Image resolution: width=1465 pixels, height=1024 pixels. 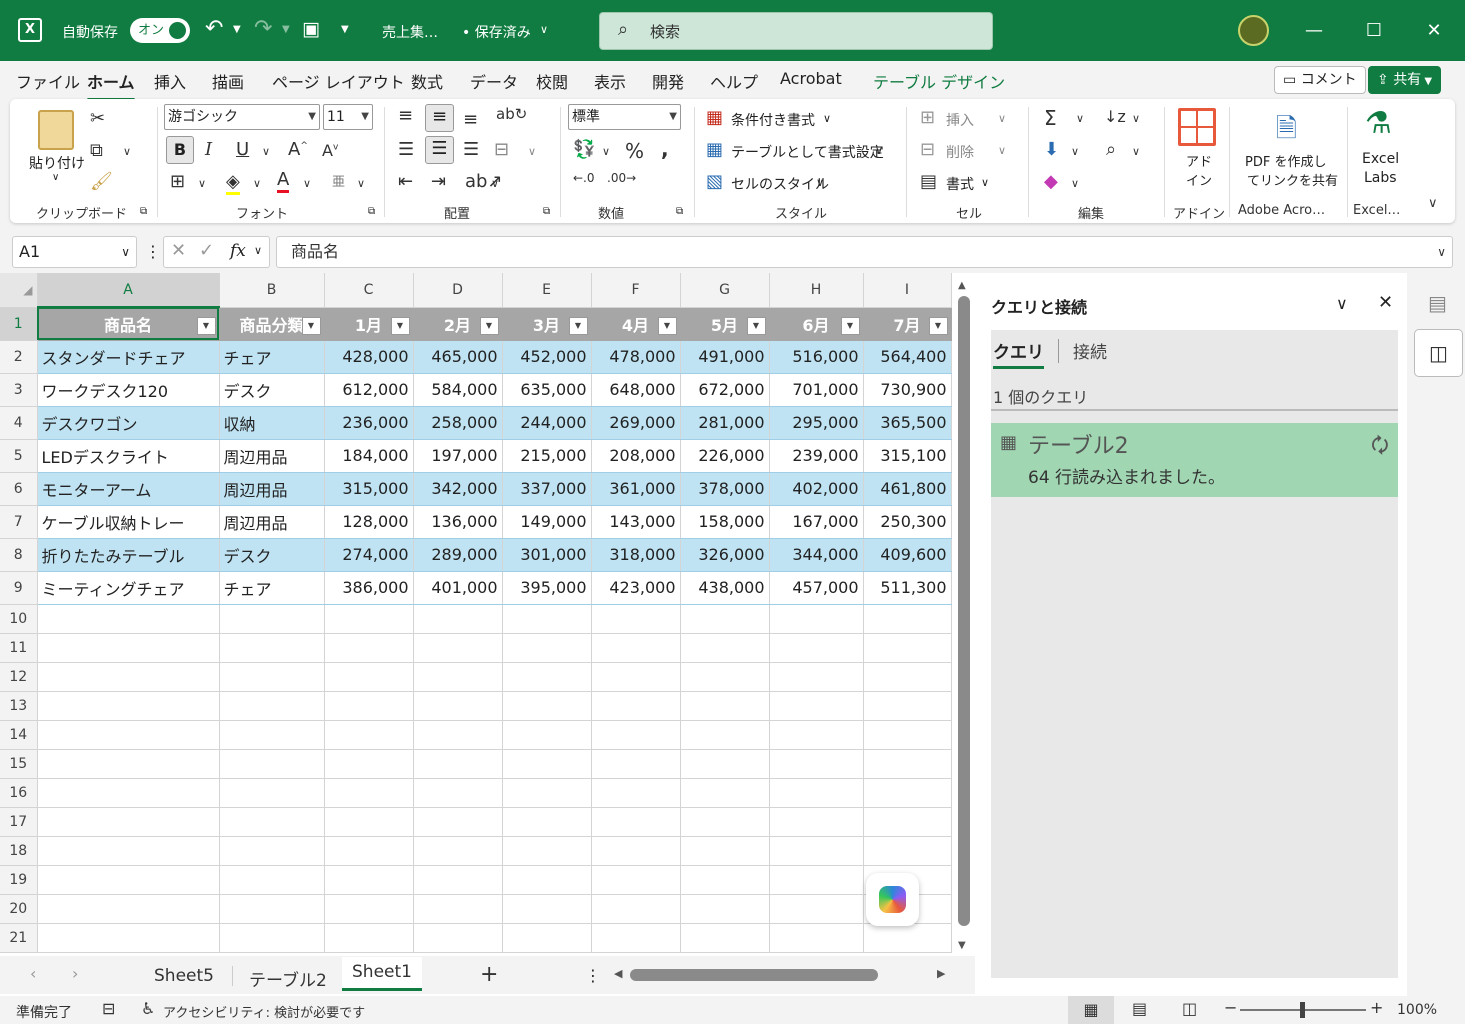 What do you see at coordinates (264, 1011) in the screenshot?
I see `accessibility-status: アクセシビリティ: 検討が必要です` at bounding box center [264, 1011].